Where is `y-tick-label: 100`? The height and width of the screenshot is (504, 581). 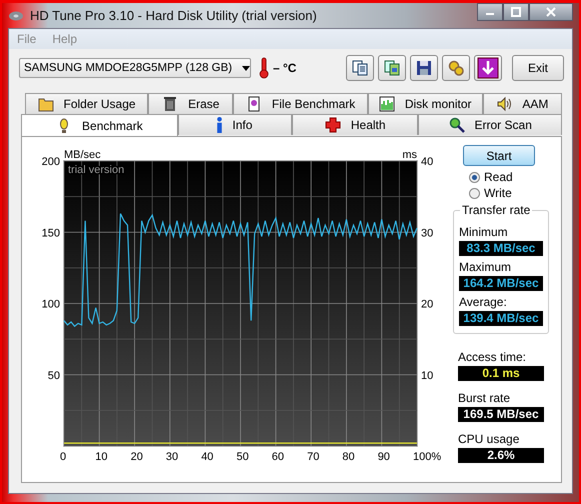
y-tick-label: 100 is located at coordinates (51, 304).